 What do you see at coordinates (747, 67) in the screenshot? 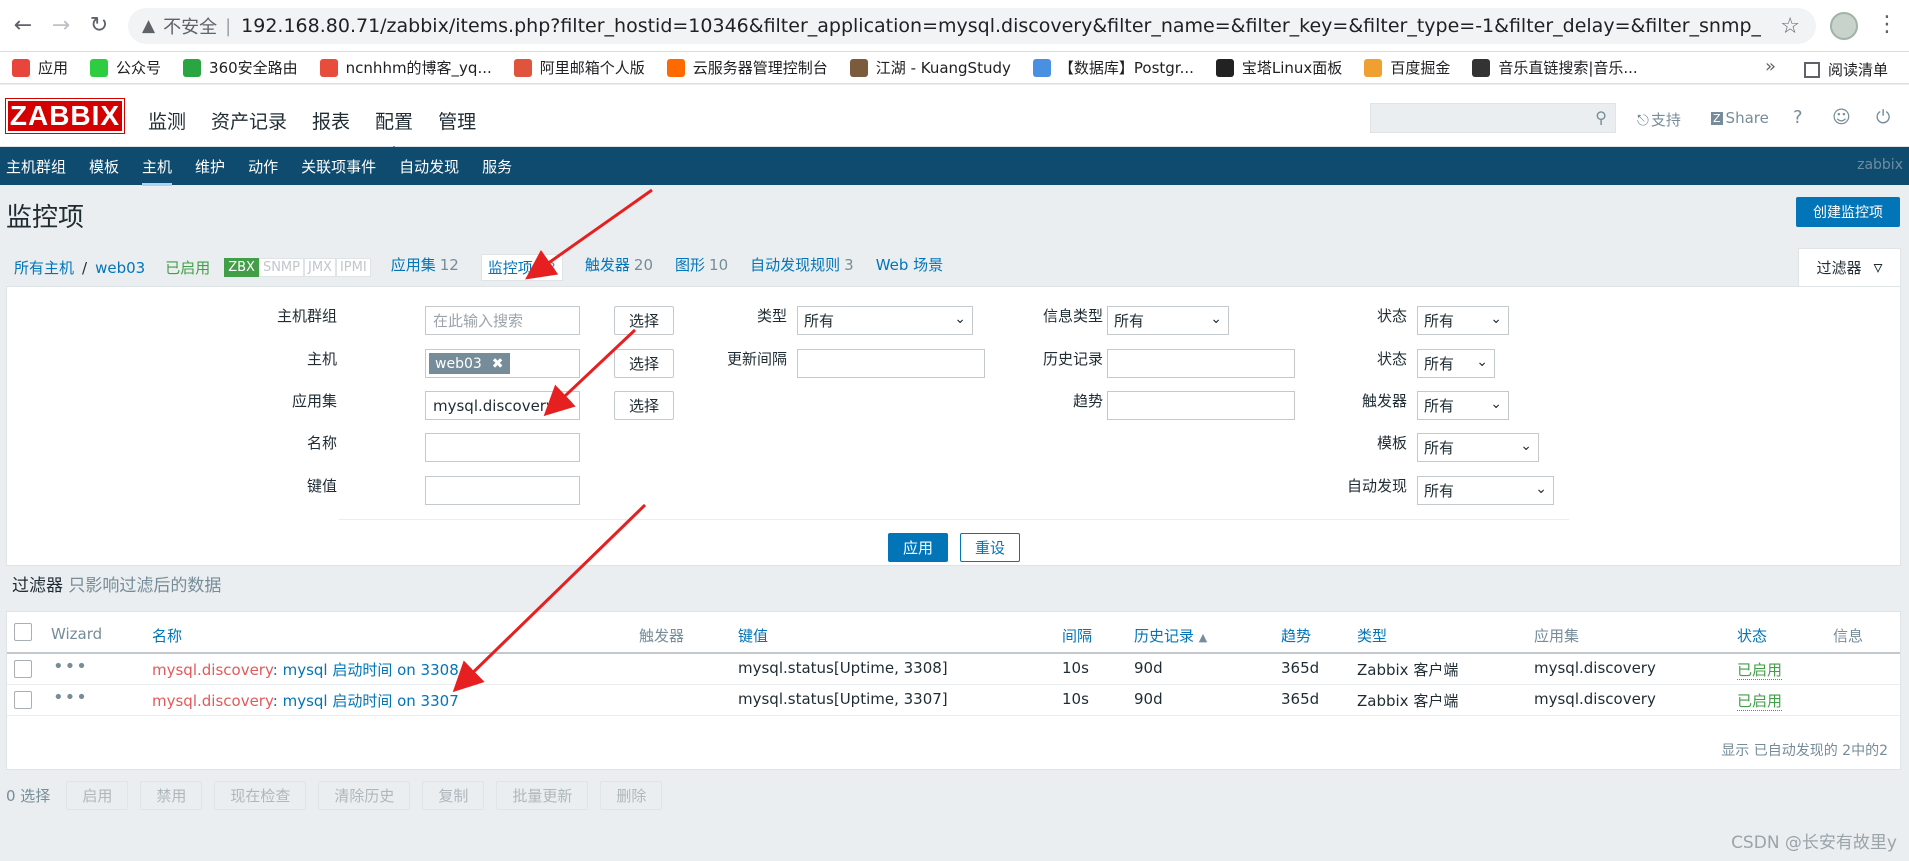
I see `bookmark-item: 云服务器管理控制台` at bounding box center [747, 67].